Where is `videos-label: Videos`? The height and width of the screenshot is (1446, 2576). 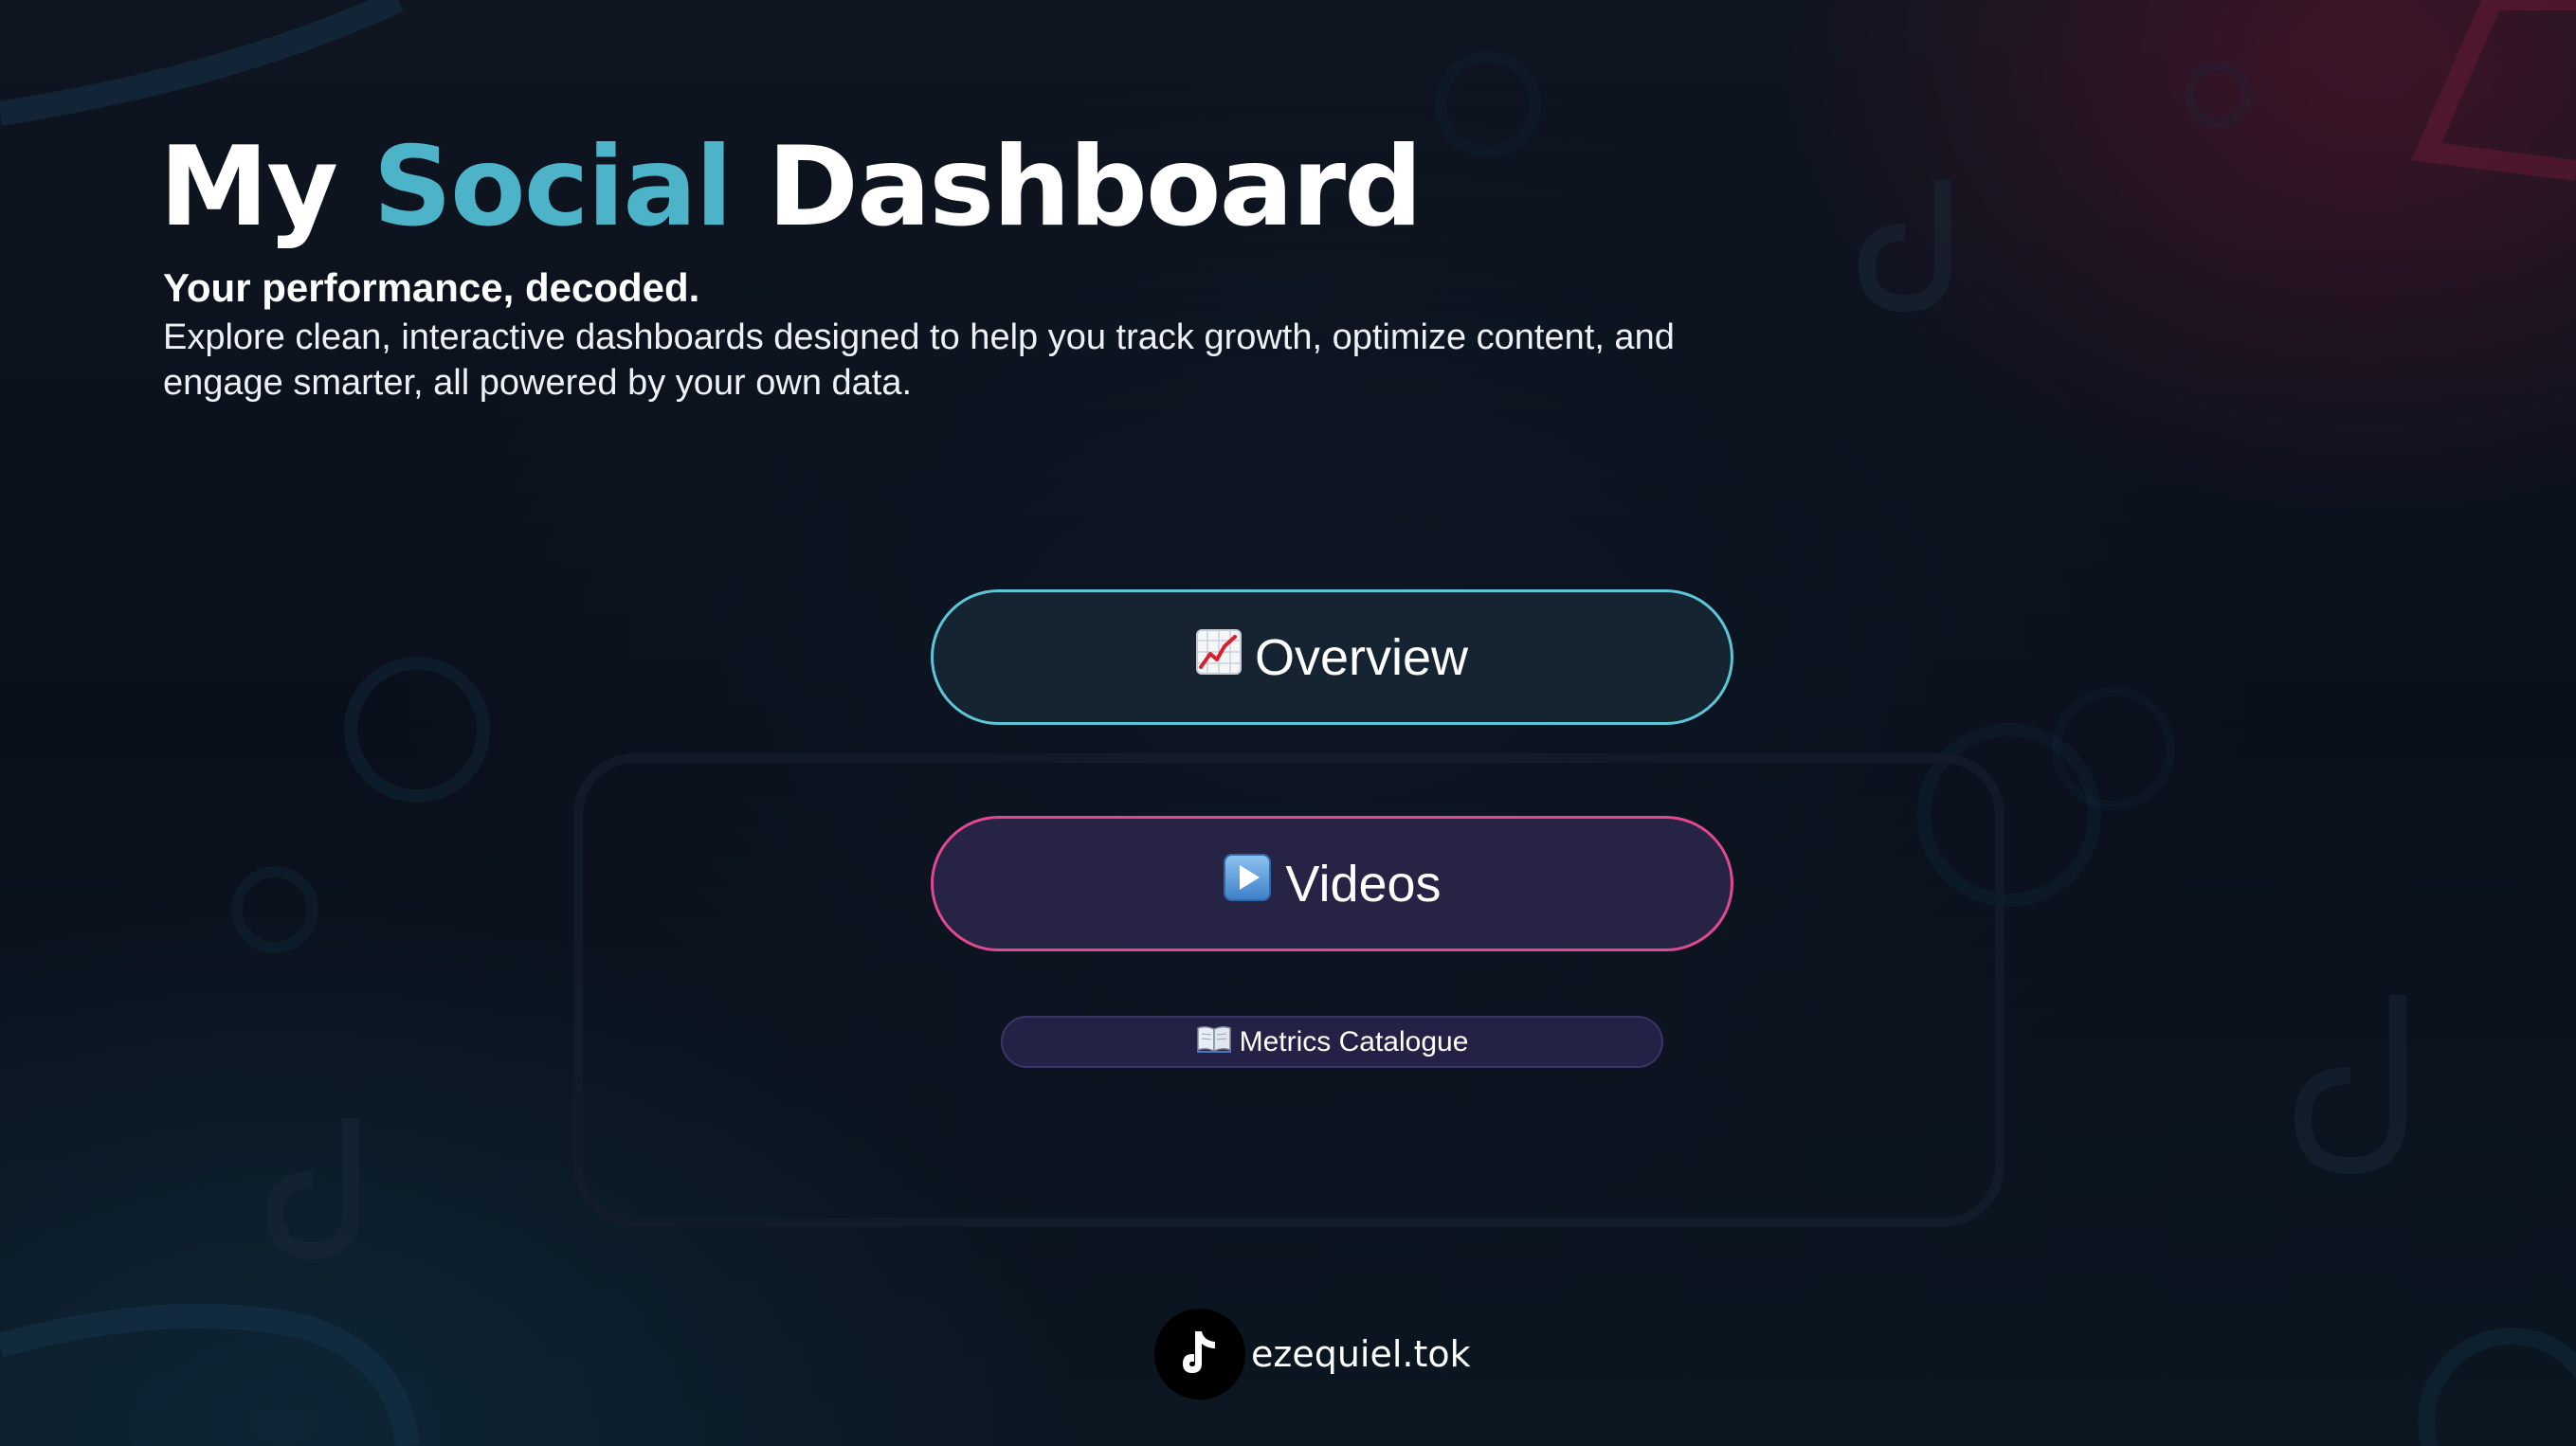
videos-label: Videos is located at coordinates (1363, 884).